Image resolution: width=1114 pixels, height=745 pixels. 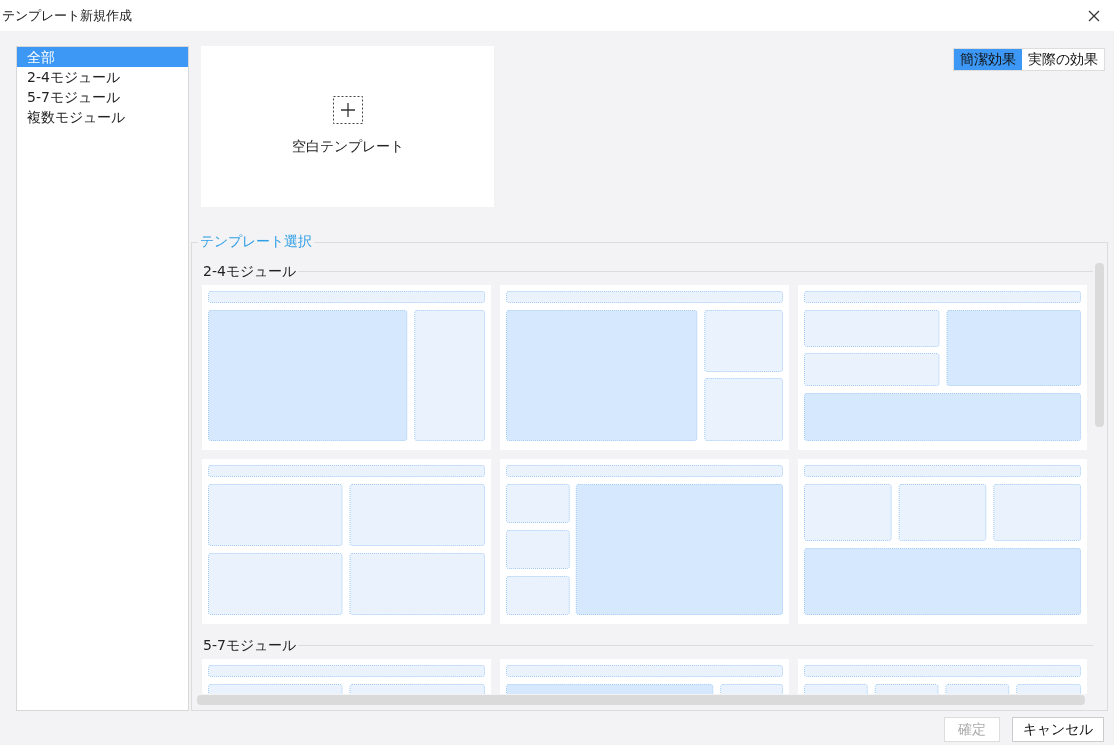 What do you see at coordinates (1099, 345) in the screenshot?
I see `vertical-scrollbar` at bounding box center [1099, 345].